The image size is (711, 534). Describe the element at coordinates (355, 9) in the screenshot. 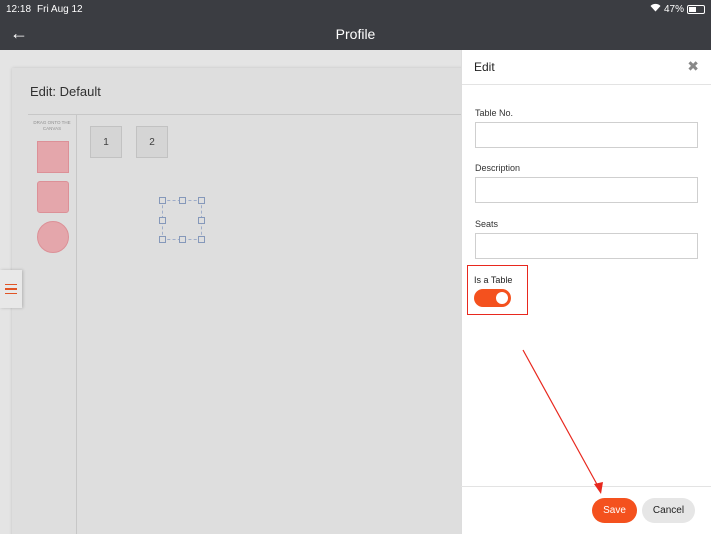

I see `status-bar: 12:18 Fri Aug 12 47%` at that location.